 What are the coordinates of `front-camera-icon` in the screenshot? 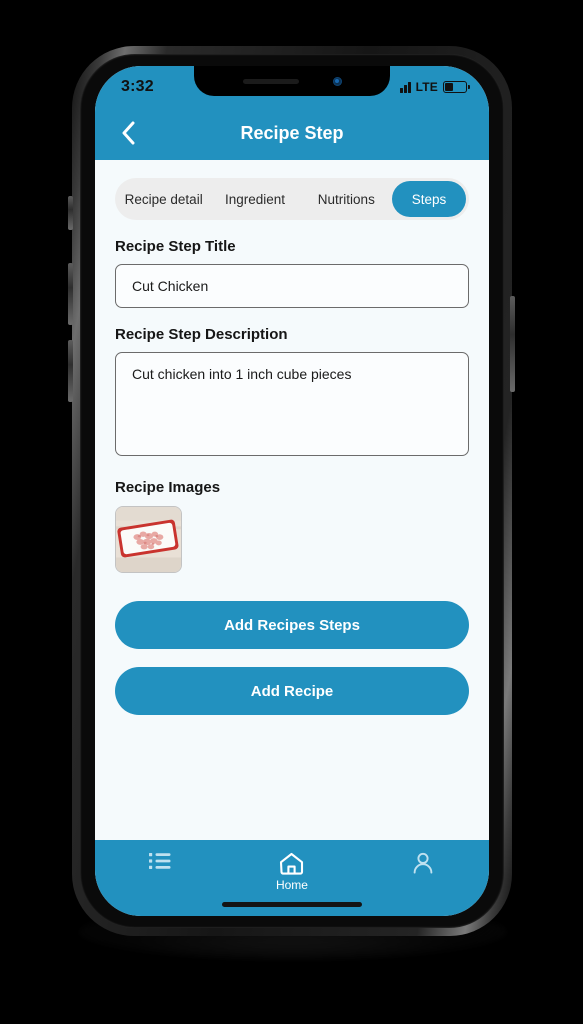 It's located at (337, 81).